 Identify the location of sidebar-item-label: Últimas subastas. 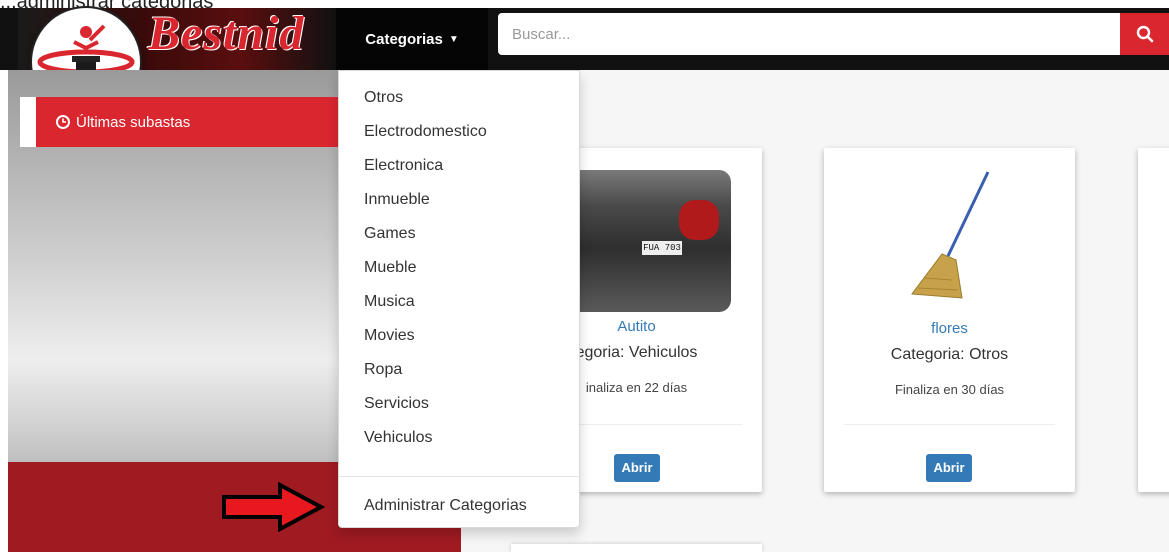
(133, 122).